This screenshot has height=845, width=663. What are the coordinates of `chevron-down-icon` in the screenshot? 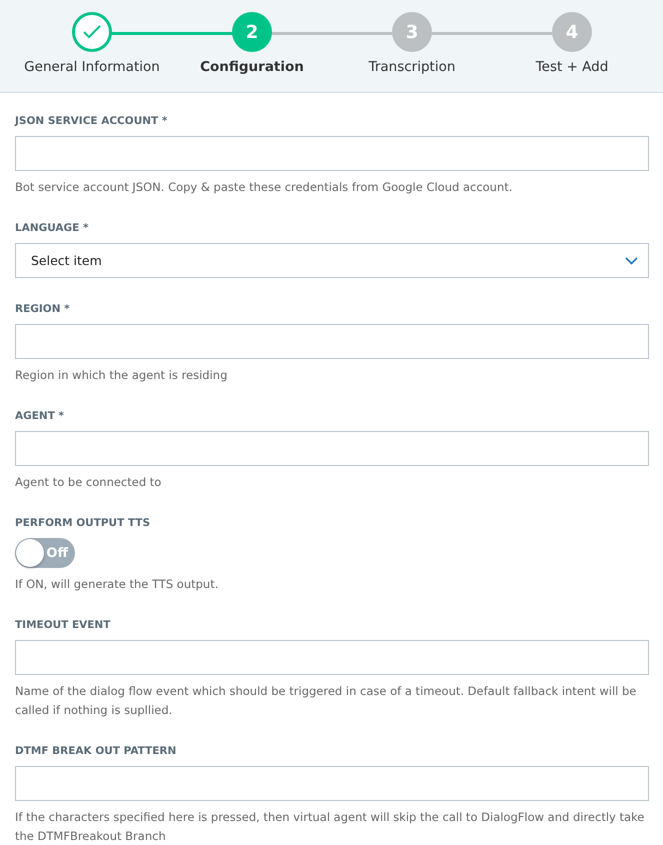 It's located at (631, 260).